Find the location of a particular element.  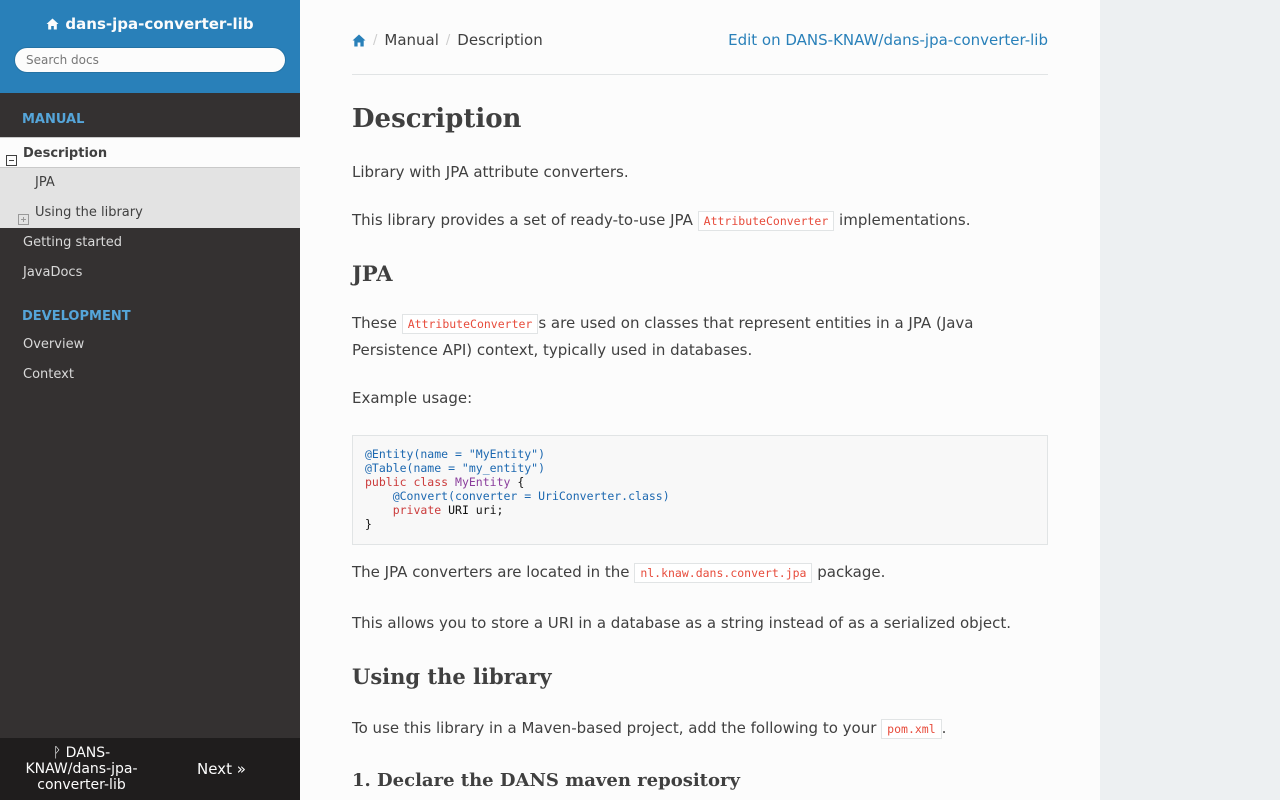

breadcrumb-manual: Manual is located at coordinates (411, 40).